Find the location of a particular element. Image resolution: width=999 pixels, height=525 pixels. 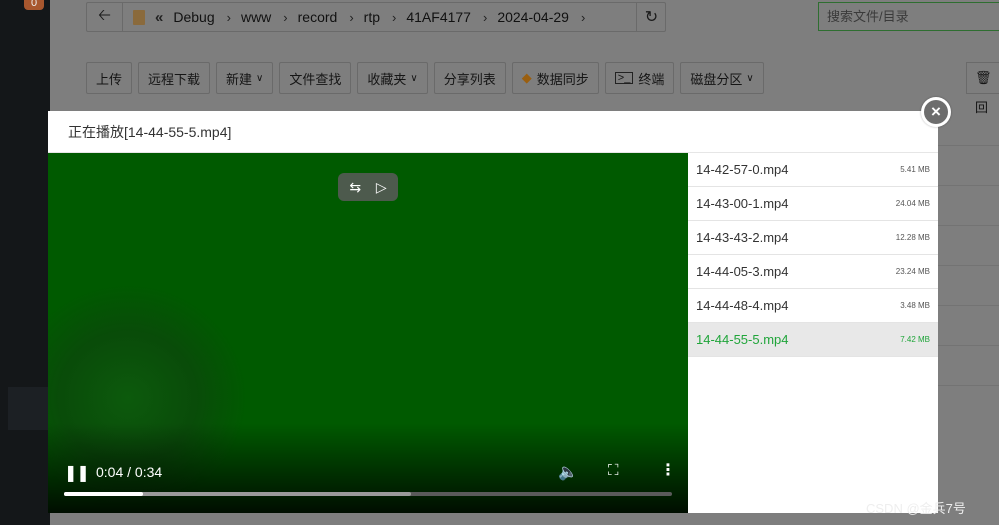

playlist-item-name: 14-44-55-5.mp4 is located at coordinates (742, 339).